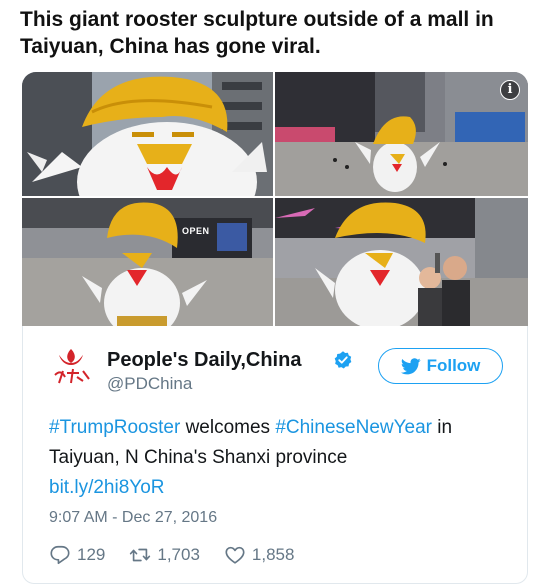 The height and width of the screenshot is (586, 550). What do you see at coordinates (401, 262) in the screenshot?
I see `photo-rooster-selfie` at bounding box center [401, 262].